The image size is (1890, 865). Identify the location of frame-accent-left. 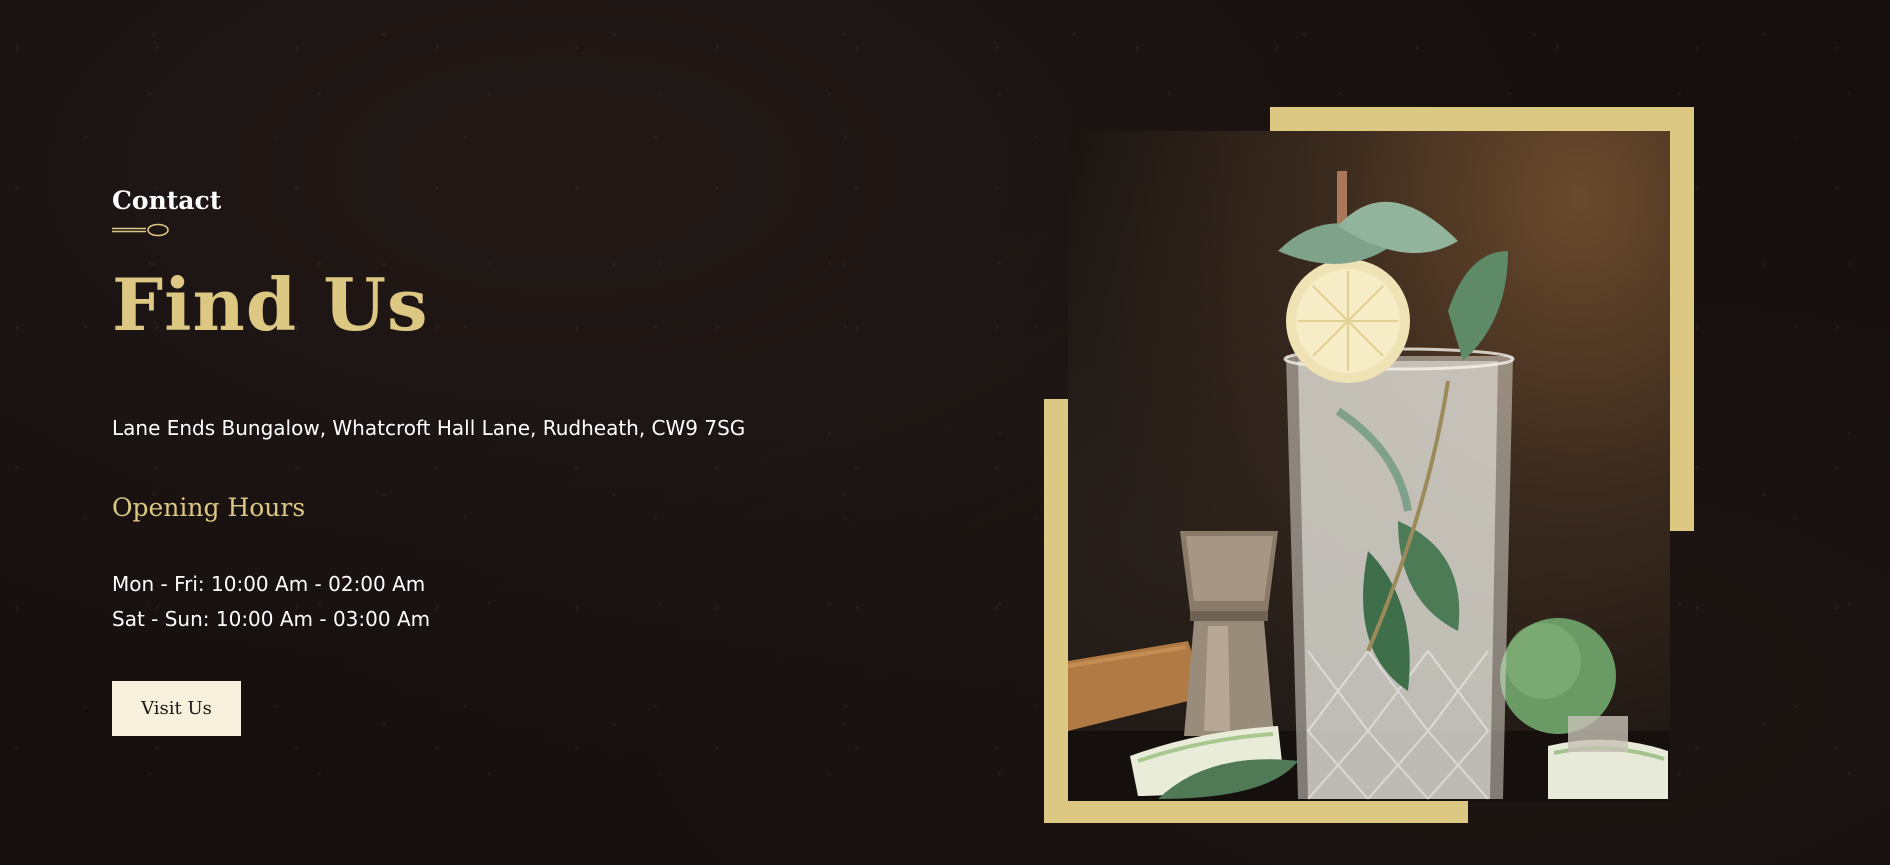
(1056, 611).